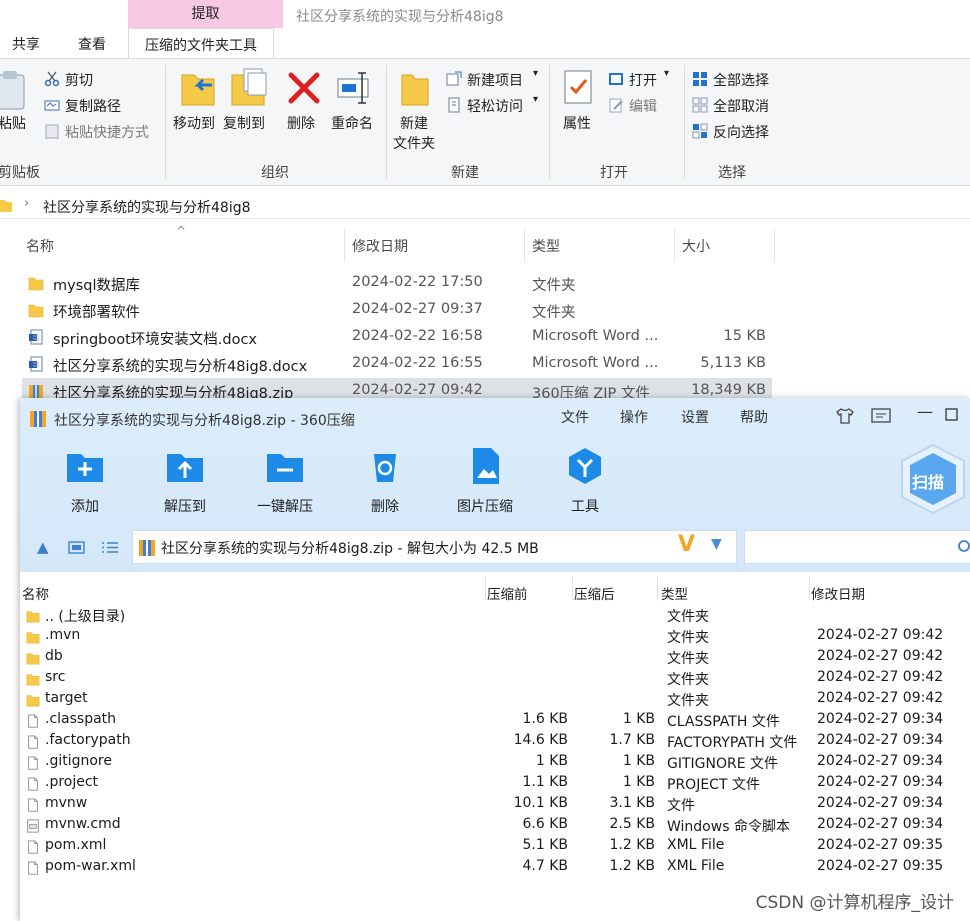  Describe the element at coordinates (155, 340) in the screenshot. I see `file-name: springboot环境安装文档.docx` at that location.